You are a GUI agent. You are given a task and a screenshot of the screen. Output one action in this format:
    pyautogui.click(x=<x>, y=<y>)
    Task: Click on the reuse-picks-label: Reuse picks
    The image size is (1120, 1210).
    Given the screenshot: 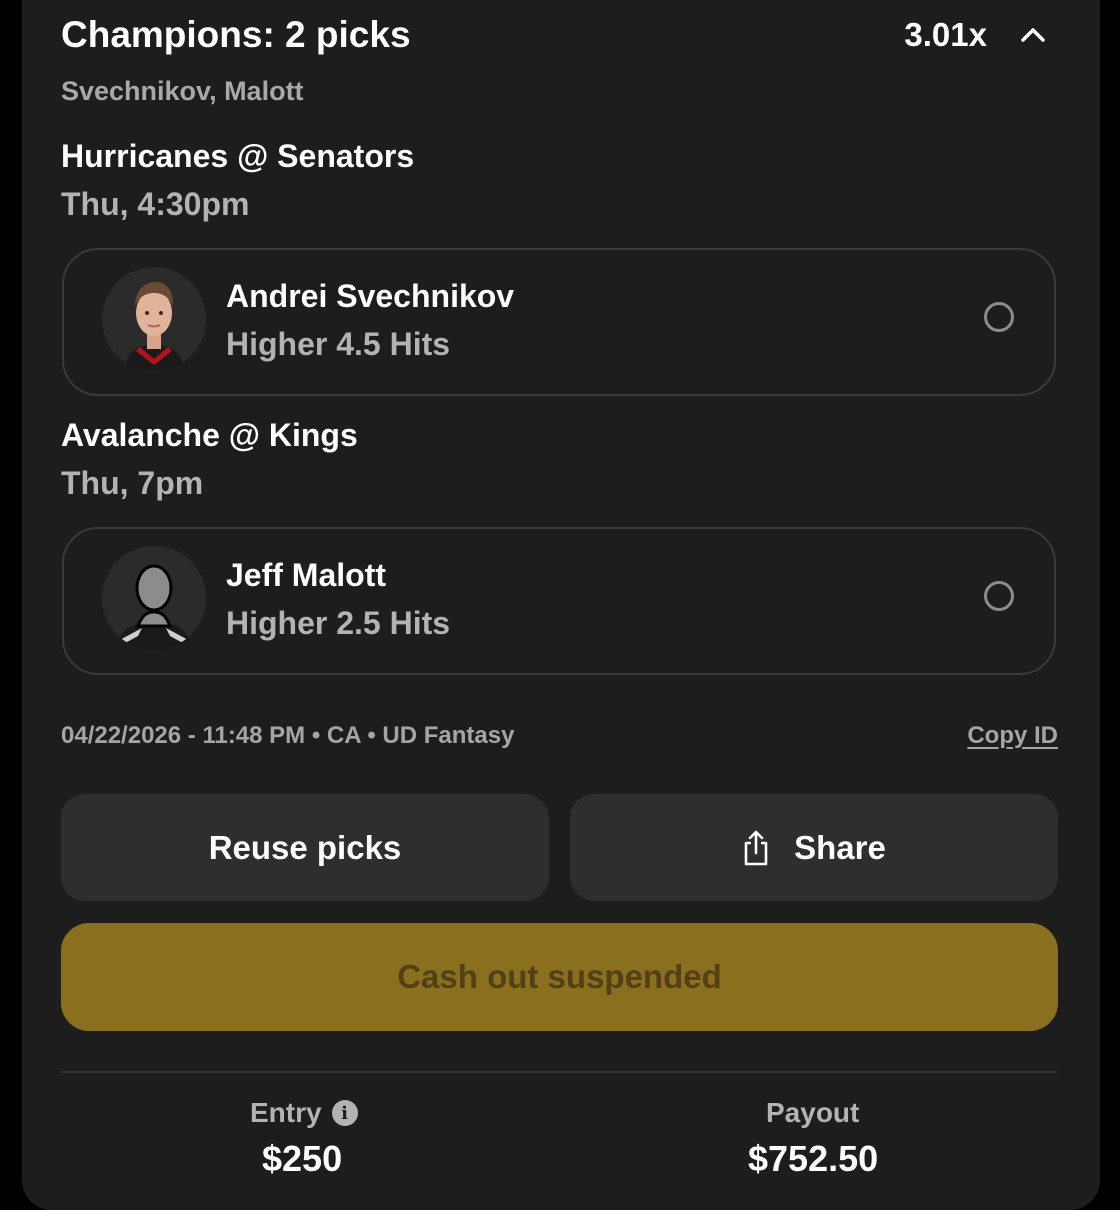 What is the action you would take?
    pyautogui.click(x=305, y=847)
    